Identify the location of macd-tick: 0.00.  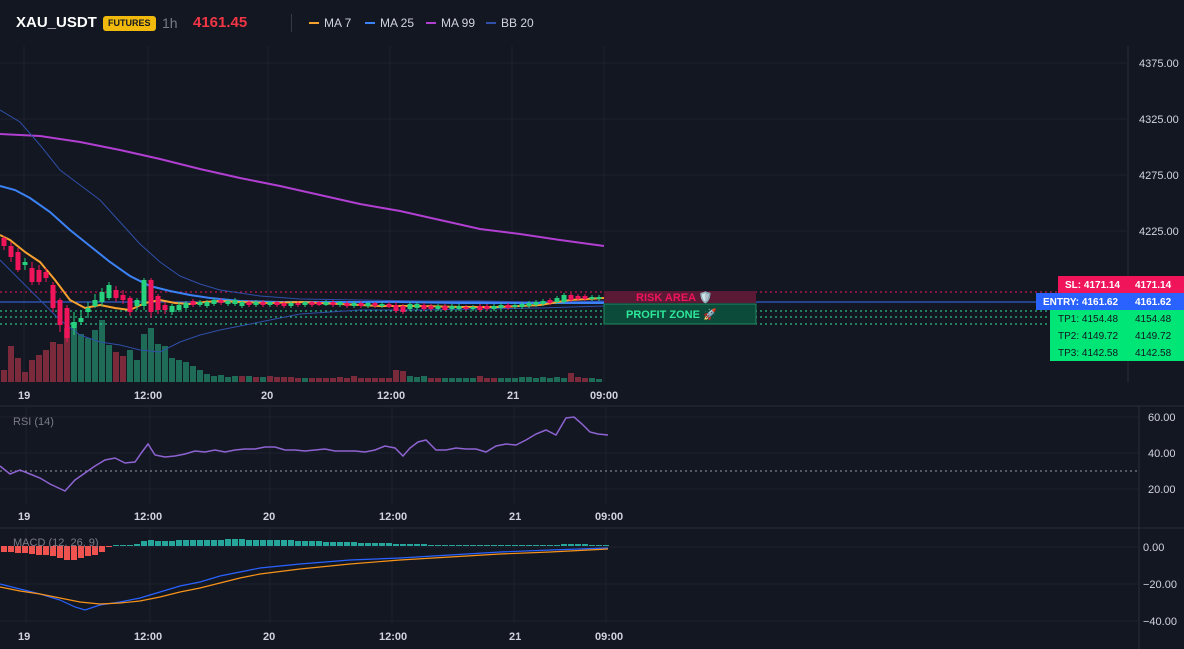
(1153, 548).